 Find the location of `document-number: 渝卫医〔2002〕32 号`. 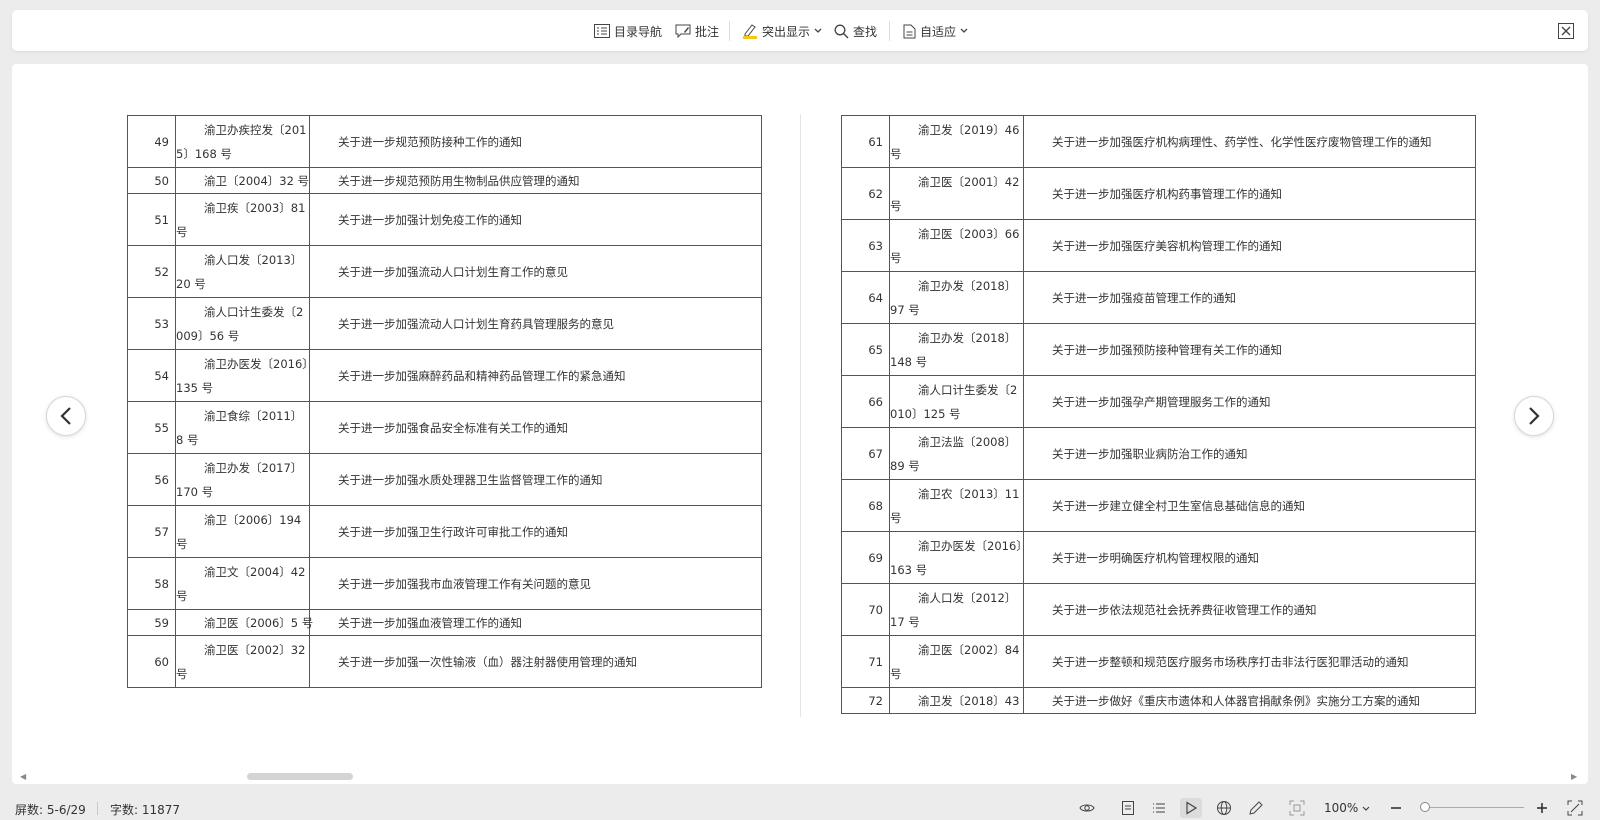

document-number: 渝卫医〔2002〕32 号 is located at coordinates (242, 661).